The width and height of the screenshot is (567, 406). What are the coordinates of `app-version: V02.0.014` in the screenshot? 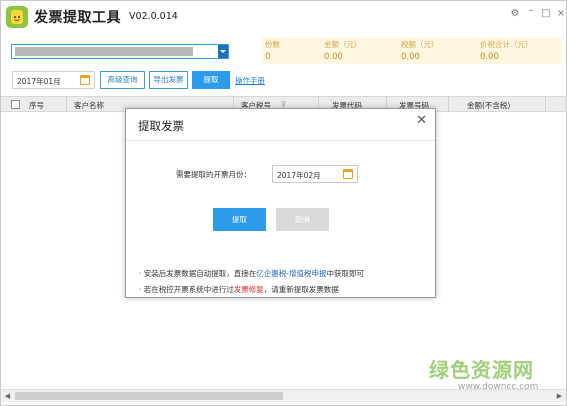 It's located at (153, 16).